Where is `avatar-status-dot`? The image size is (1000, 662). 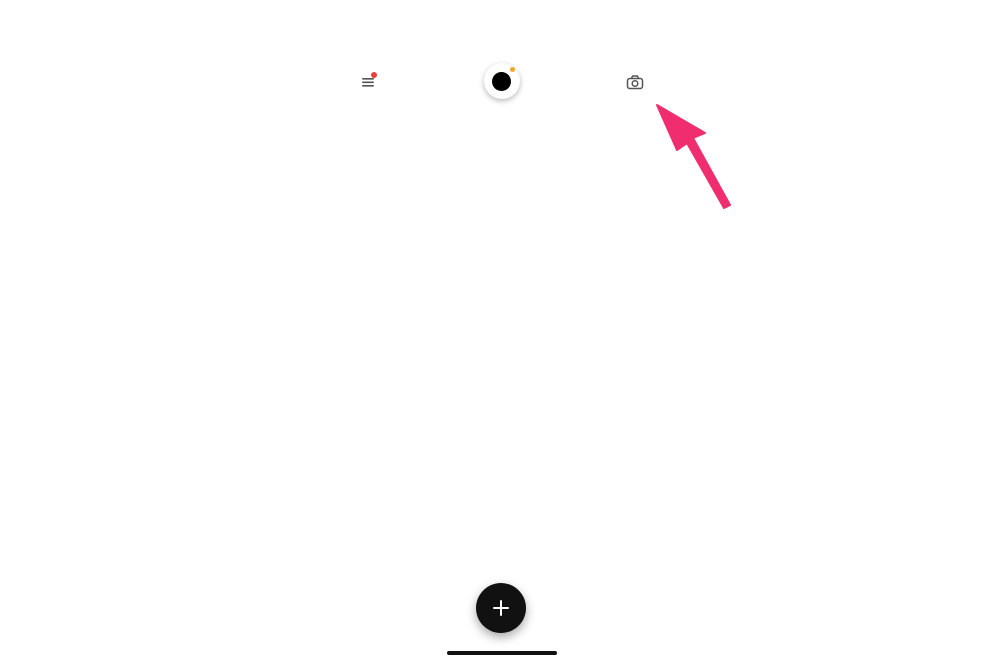 avatar-status-dot is located at coordinates (512, 69).